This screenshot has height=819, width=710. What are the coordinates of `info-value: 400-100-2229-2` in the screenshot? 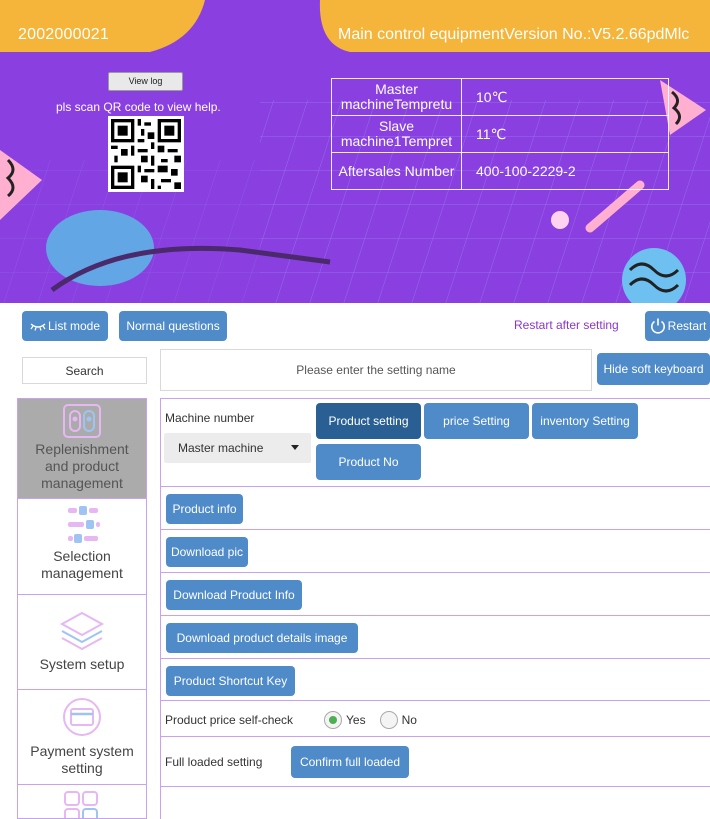 It's located at (565, 171).